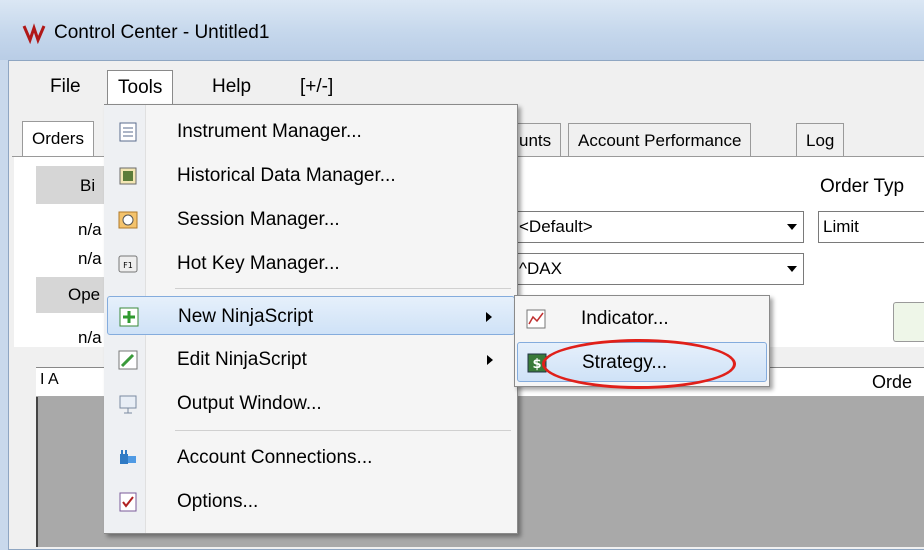 The image size is (924, 550). Describe the element at coordinates (84, 294) in the screenshot. I see `open-label: Ope` at that location.